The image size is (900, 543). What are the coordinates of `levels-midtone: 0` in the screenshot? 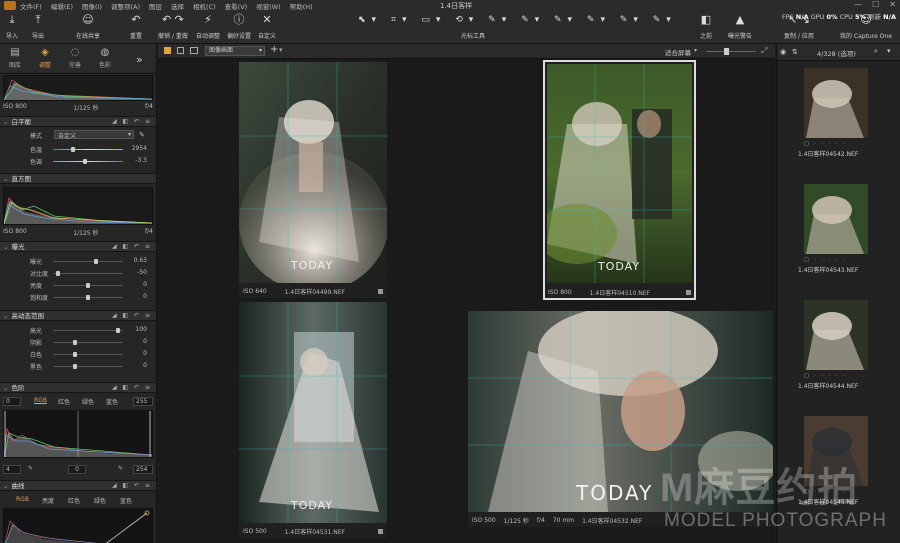 It's located at (77, 469).